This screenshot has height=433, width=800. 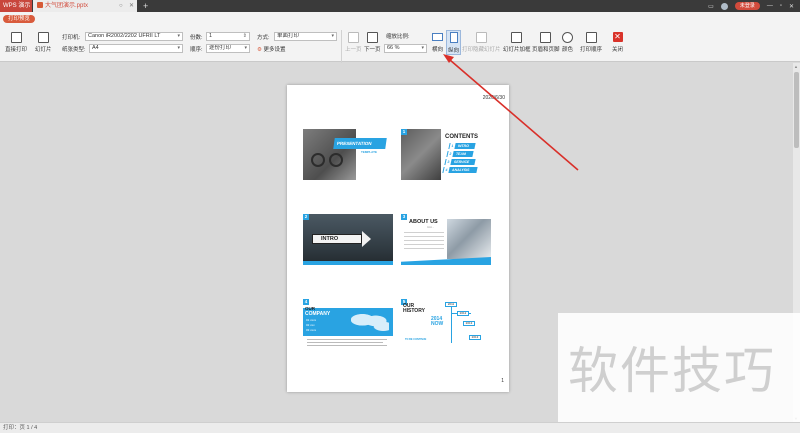 I want to click on close-window-button: ✕, so click(x=791, y=6).